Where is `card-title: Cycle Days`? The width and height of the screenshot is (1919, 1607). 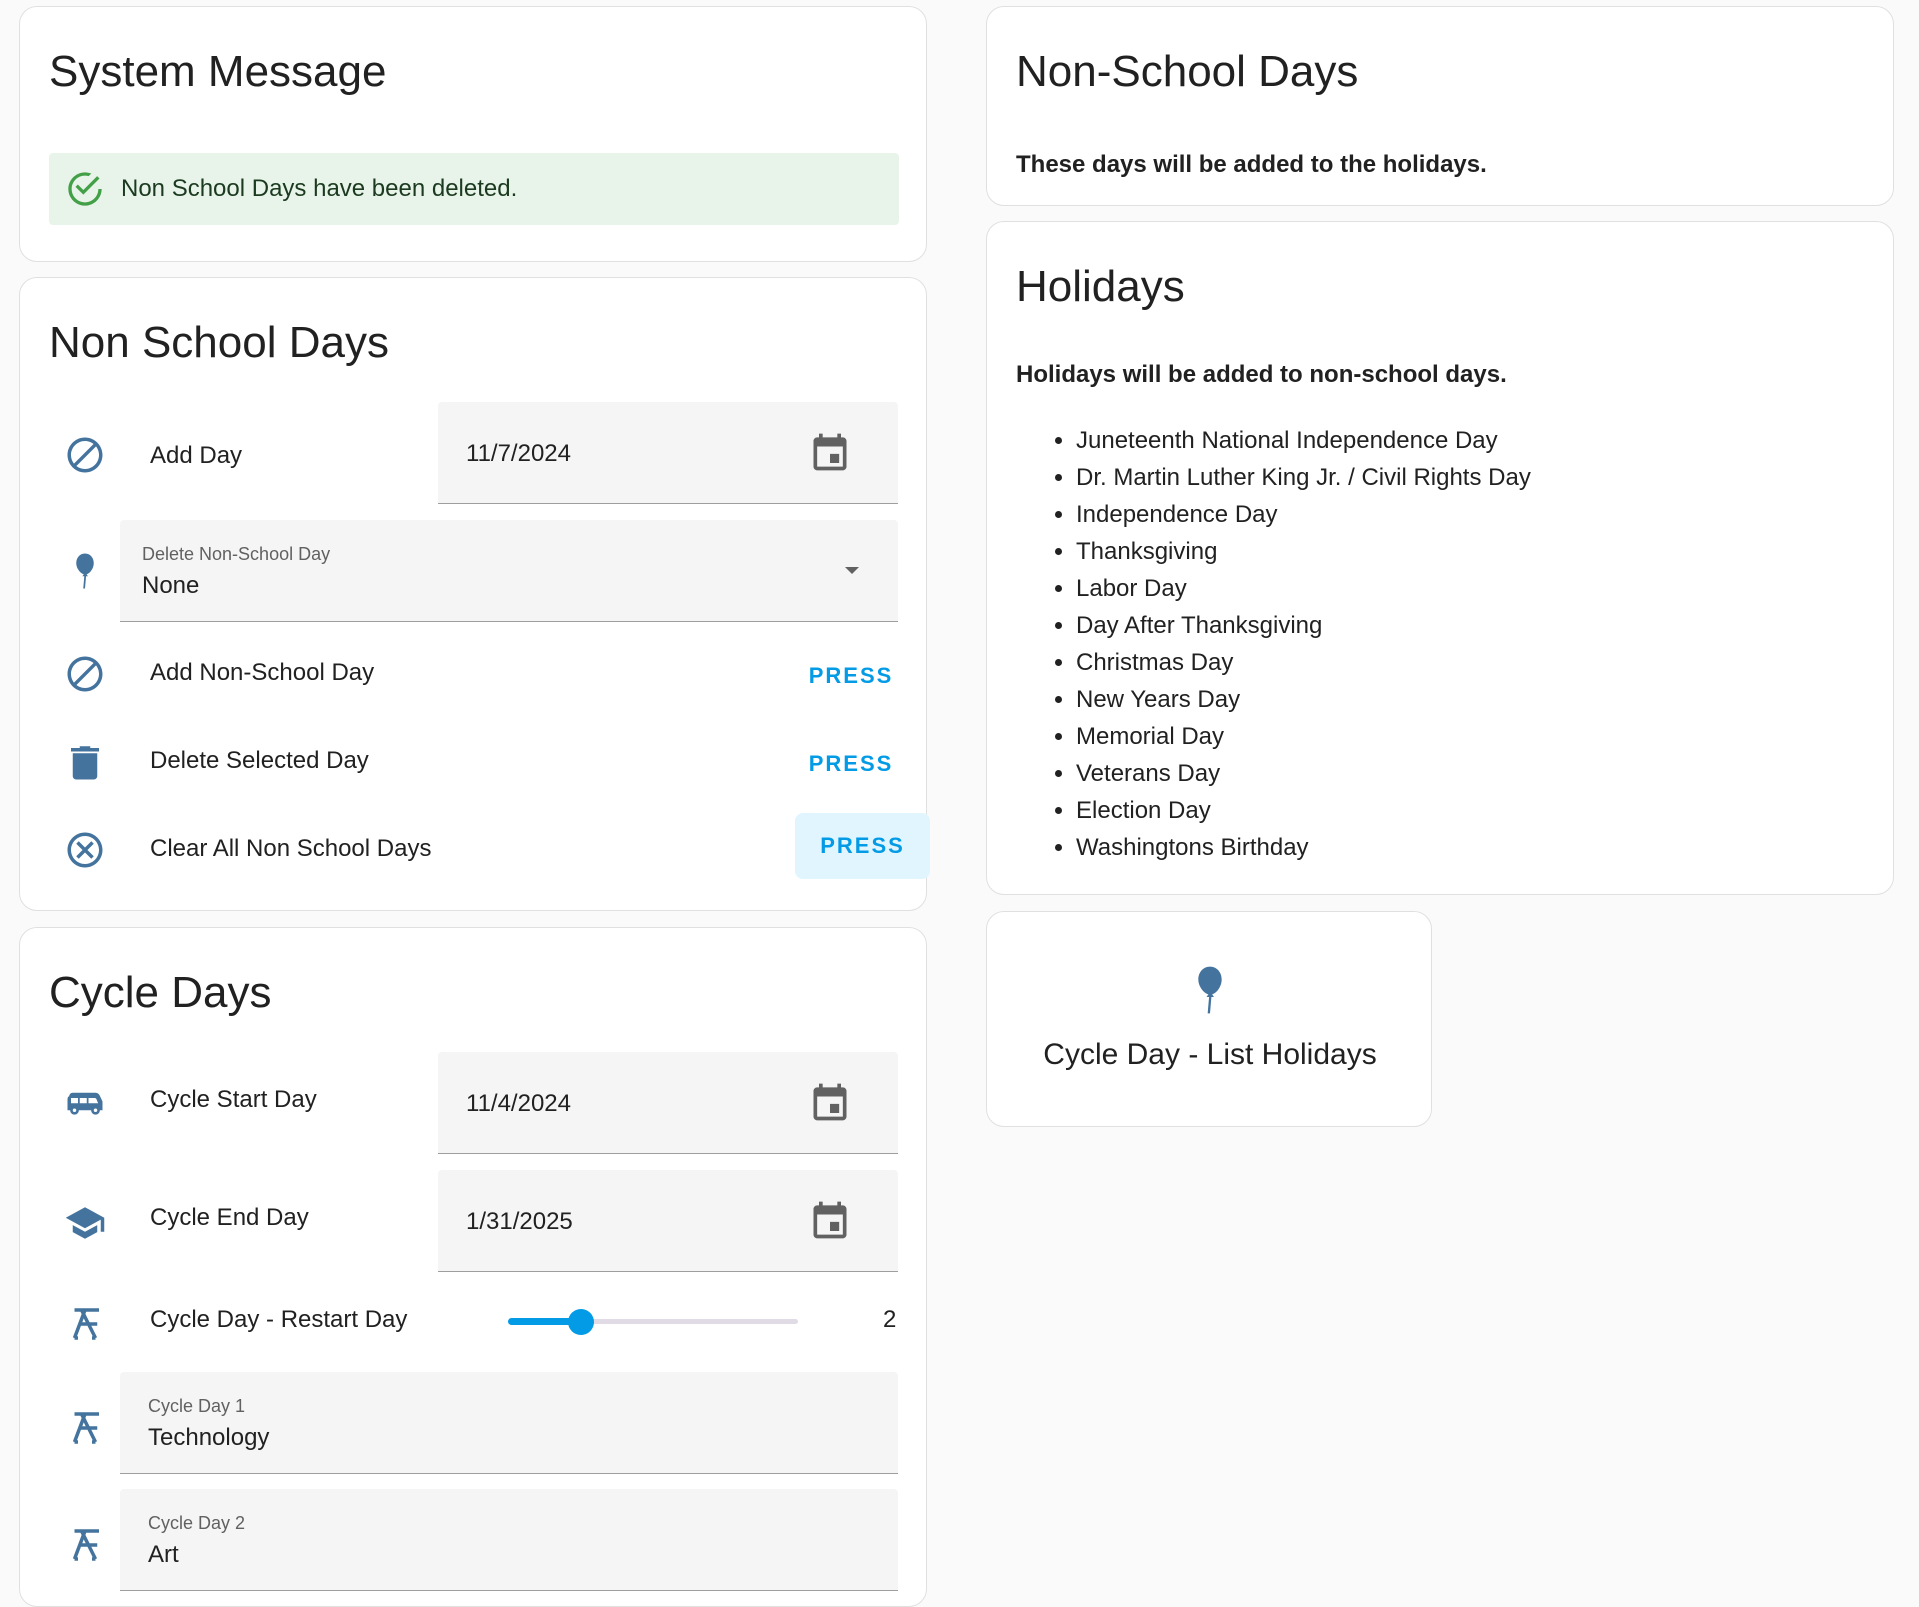
card-title: Cycle Days is located at coordinates (160, 992).